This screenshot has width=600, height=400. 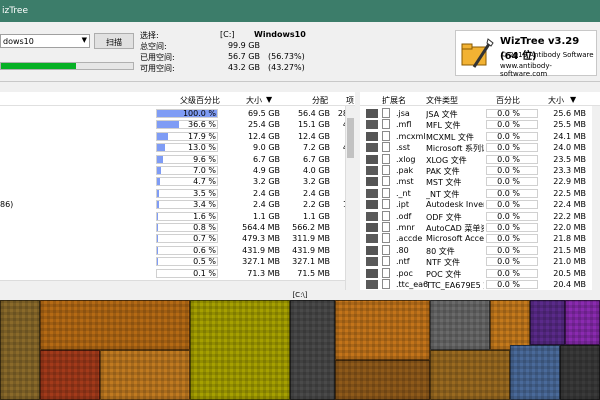 I want to click on file-size: 20.4 MB, so click(x=569, y=284).